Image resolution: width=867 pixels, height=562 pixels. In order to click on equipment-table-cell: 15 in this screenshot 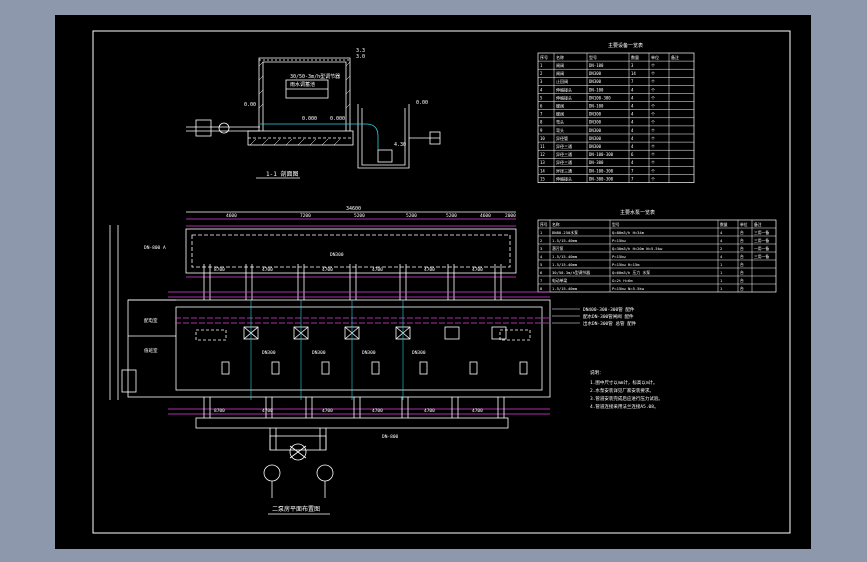, I will do `click(542, 178)`.